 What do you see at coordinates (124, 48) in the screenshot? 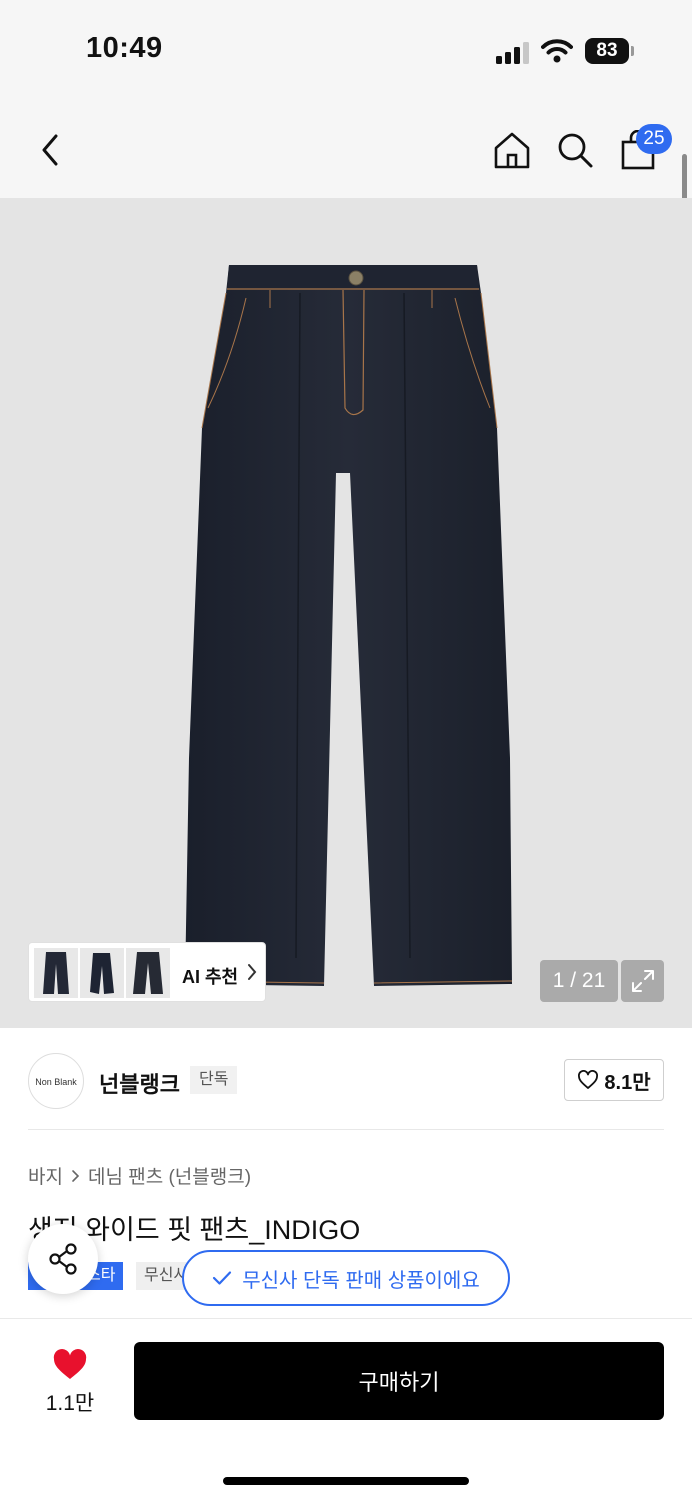
I see `status-time: 10:49` at bounding box center [124, 48].